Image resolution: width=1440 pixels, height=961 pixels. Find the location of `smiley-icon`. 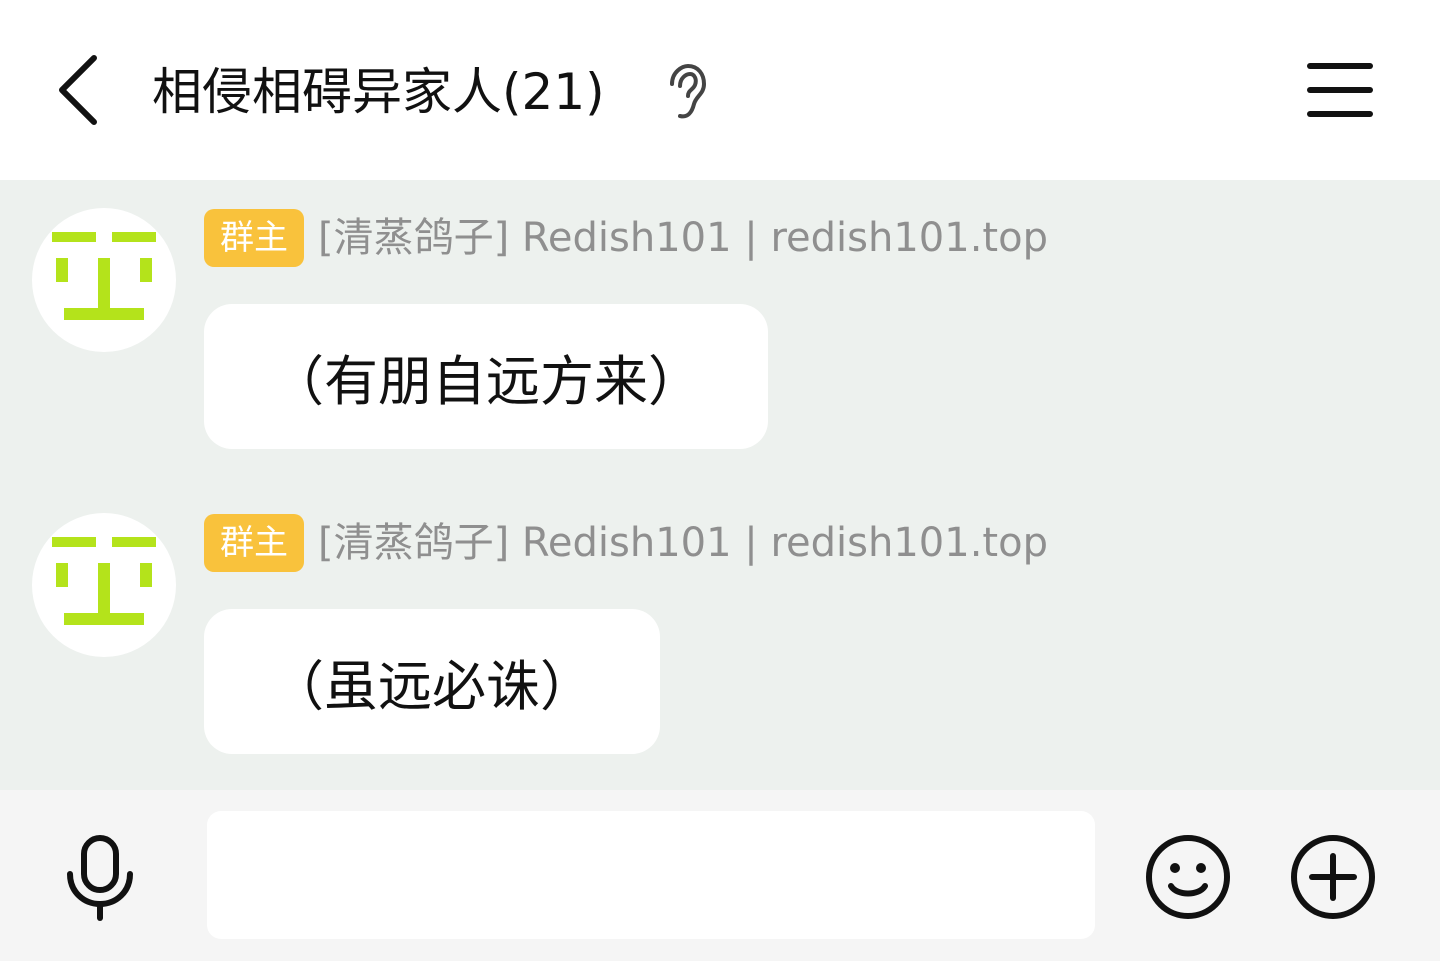

smiley-icon is located at coordinates (1188, 877).